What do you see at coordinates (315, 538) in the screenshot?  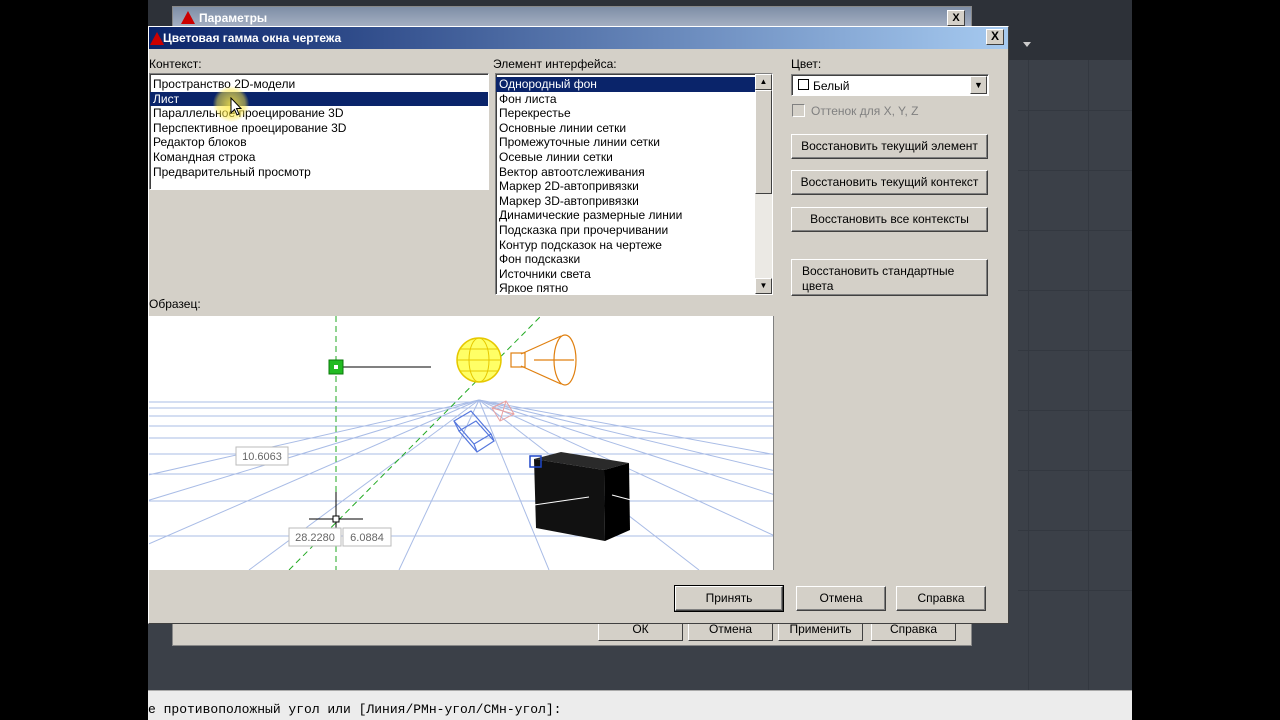 I see `dimension-value: 28.2280` at bounding box center [315, 538].